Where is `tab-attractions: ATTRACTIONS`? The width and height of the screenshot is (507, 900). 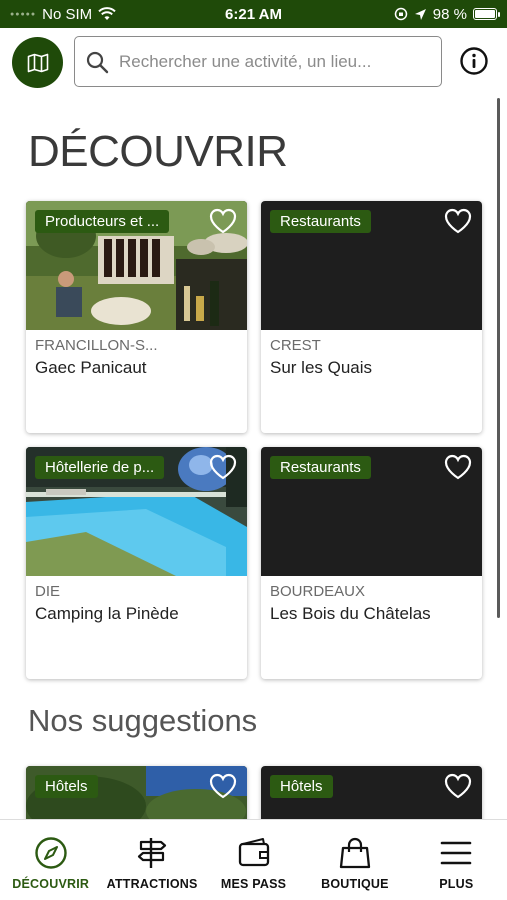
tab-attractions: ATTRACTIONS is located at coordinates (151, 860).